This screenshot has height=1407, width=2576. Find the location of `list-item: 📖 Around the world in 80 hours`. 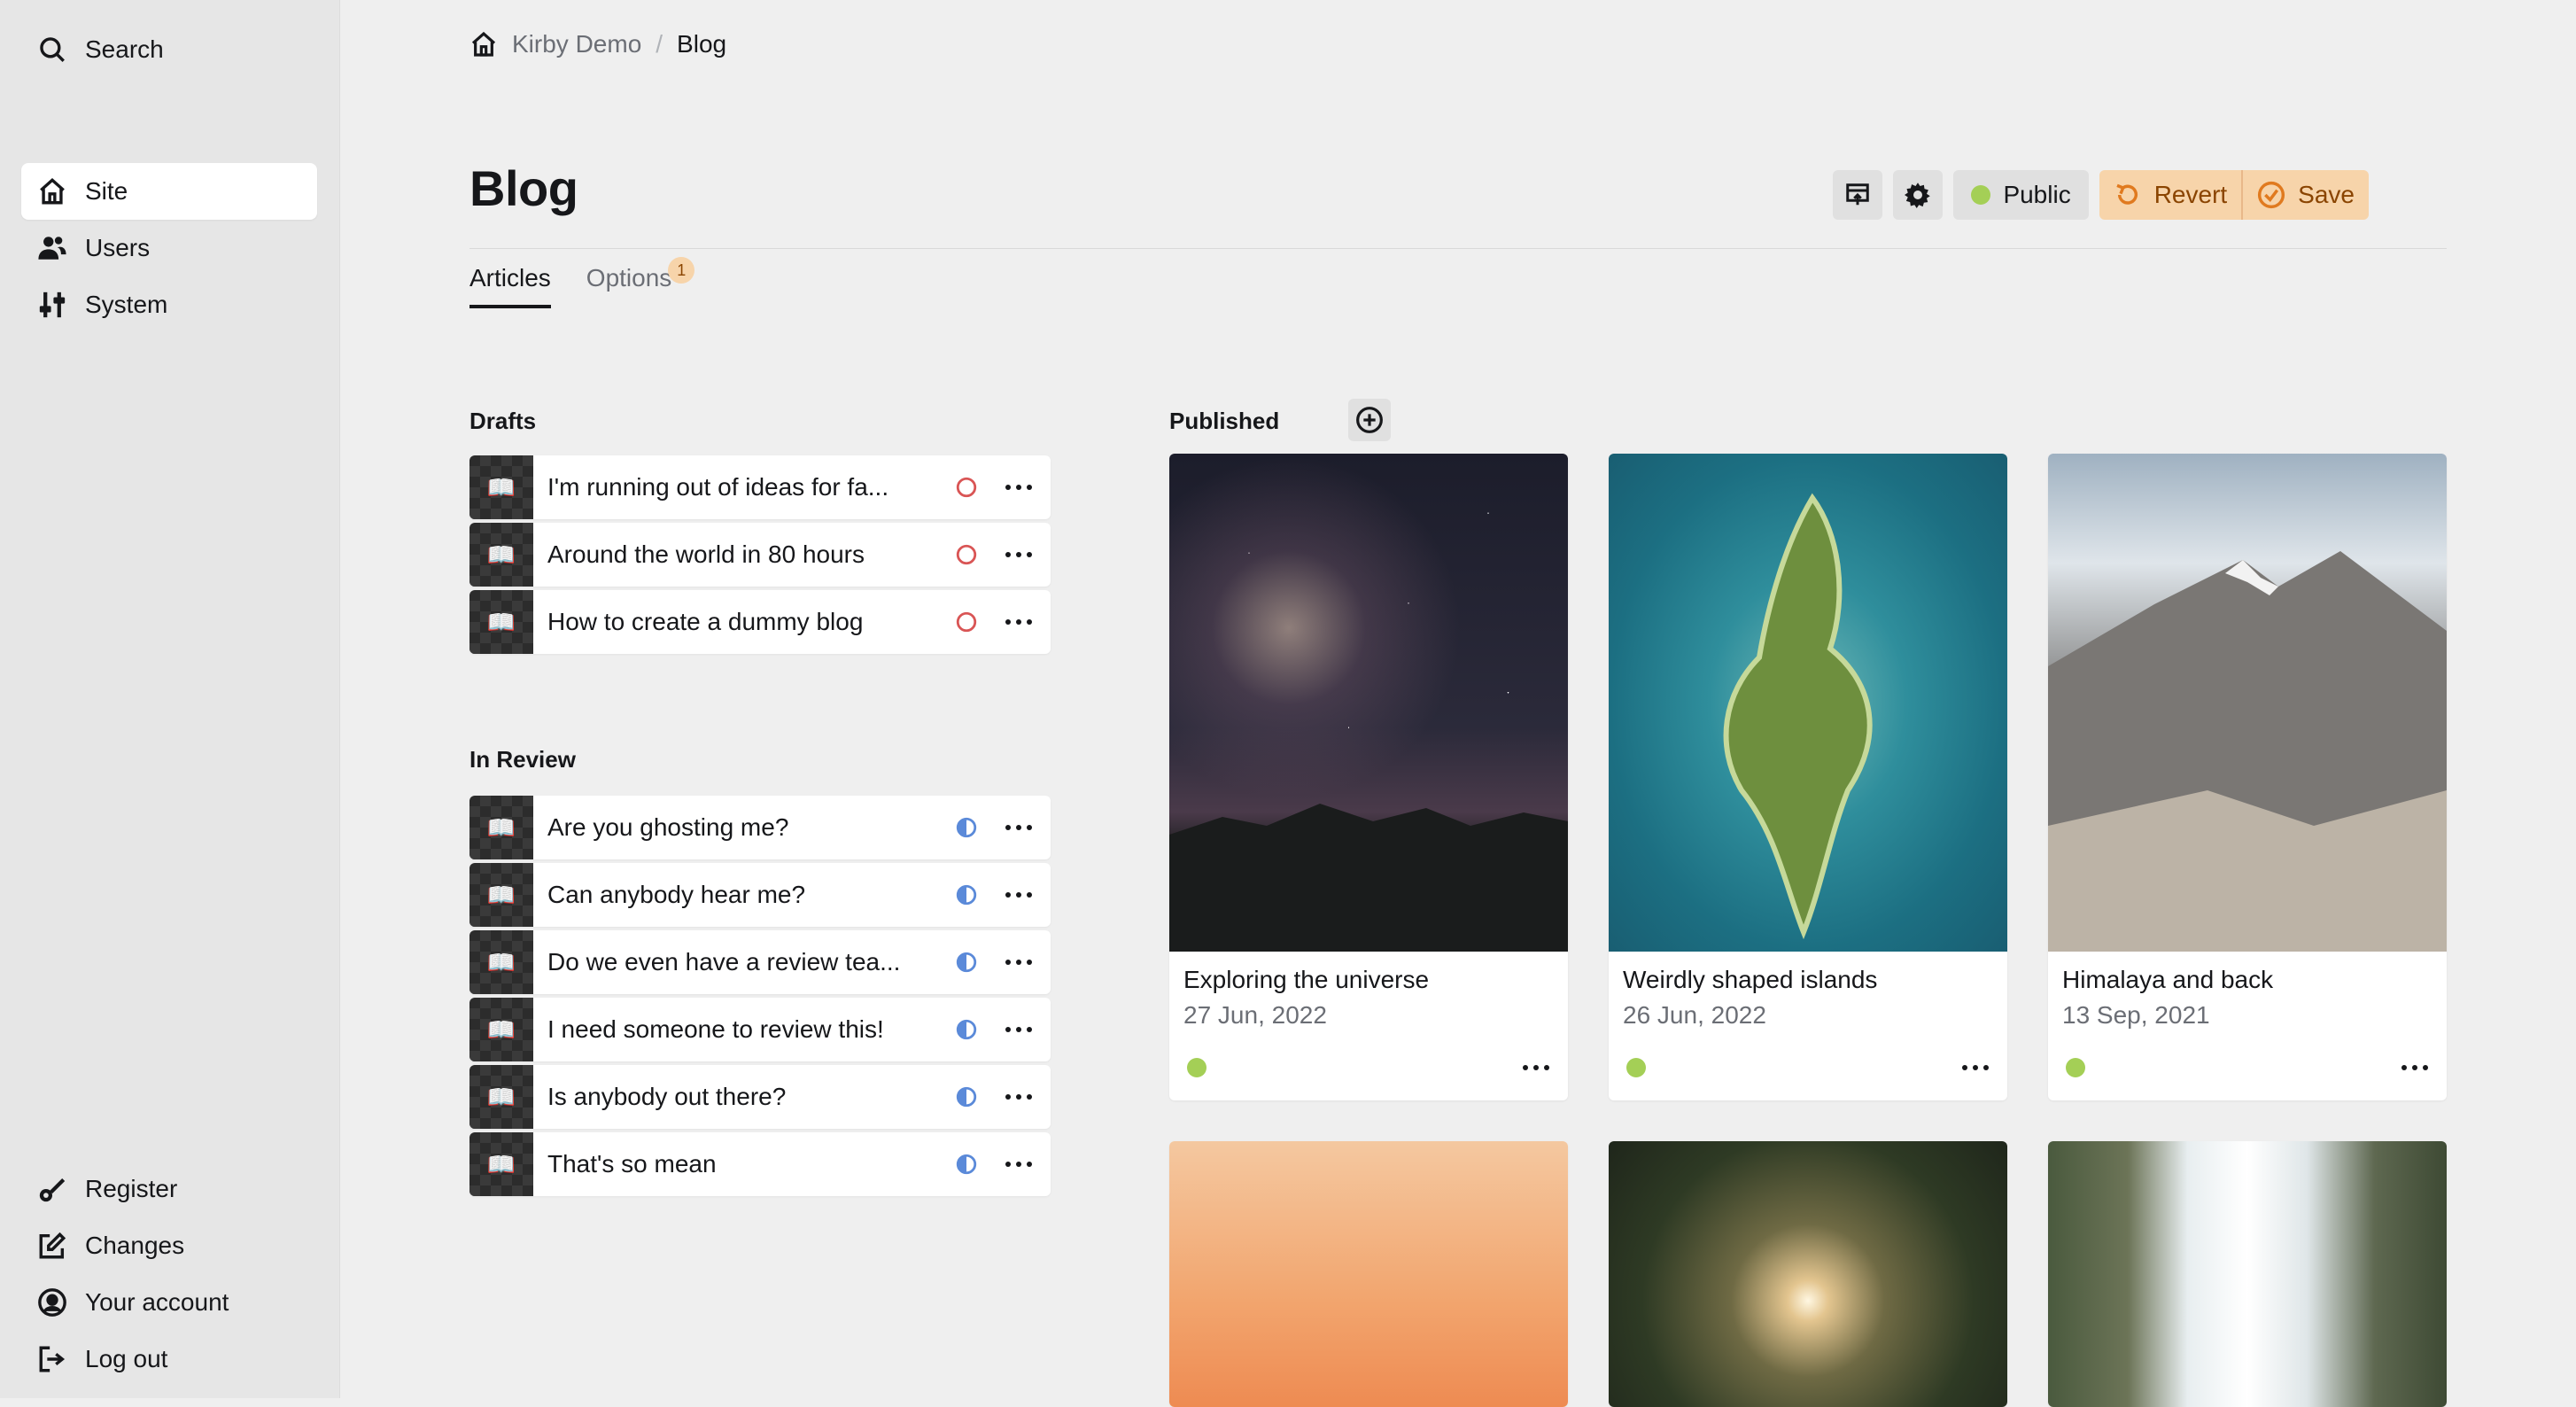

list-item: 📖 Around the world in 80 hours is located at coordinates (760, 555).